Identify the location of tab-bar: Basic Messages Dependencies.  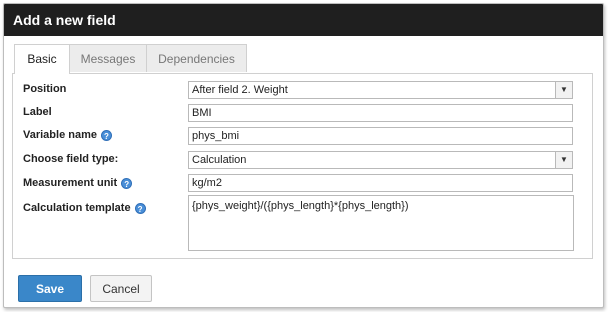
(302, 59).